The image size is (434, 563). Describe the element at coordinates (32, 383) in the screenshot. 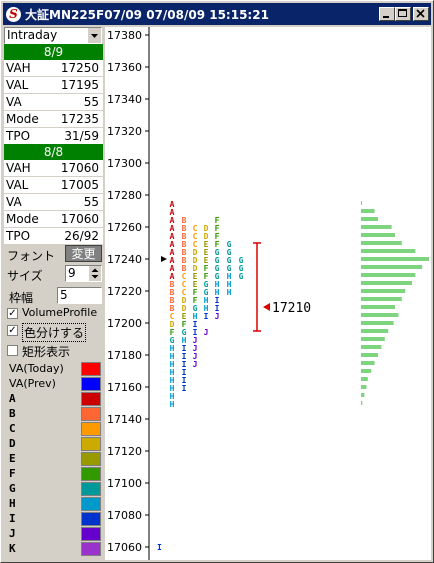

I see `legend-label: VA(Prev)` at that location.